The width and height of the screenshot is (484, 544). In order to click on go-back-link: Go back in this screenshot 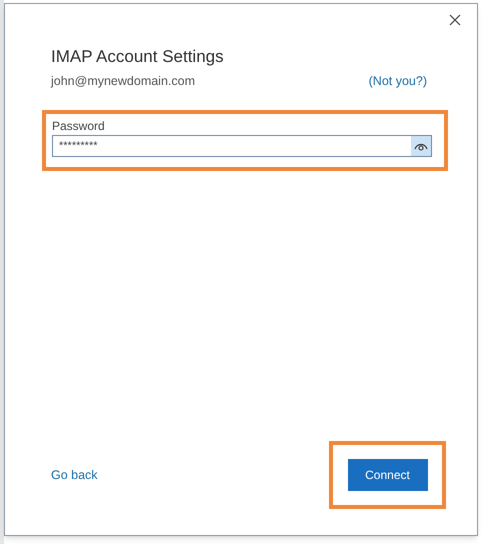, I will do `click(74, 475)`.